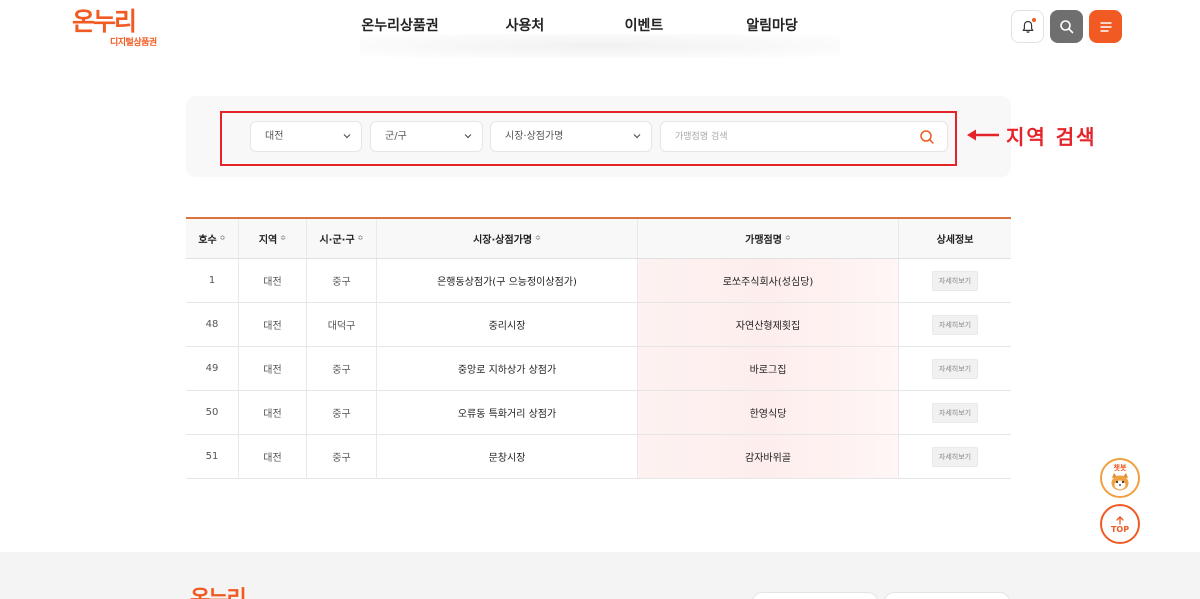 The width and height of the screenshot is (1200, 599). I want to click on chatbot-mascot-icon, so click(1120, 482).